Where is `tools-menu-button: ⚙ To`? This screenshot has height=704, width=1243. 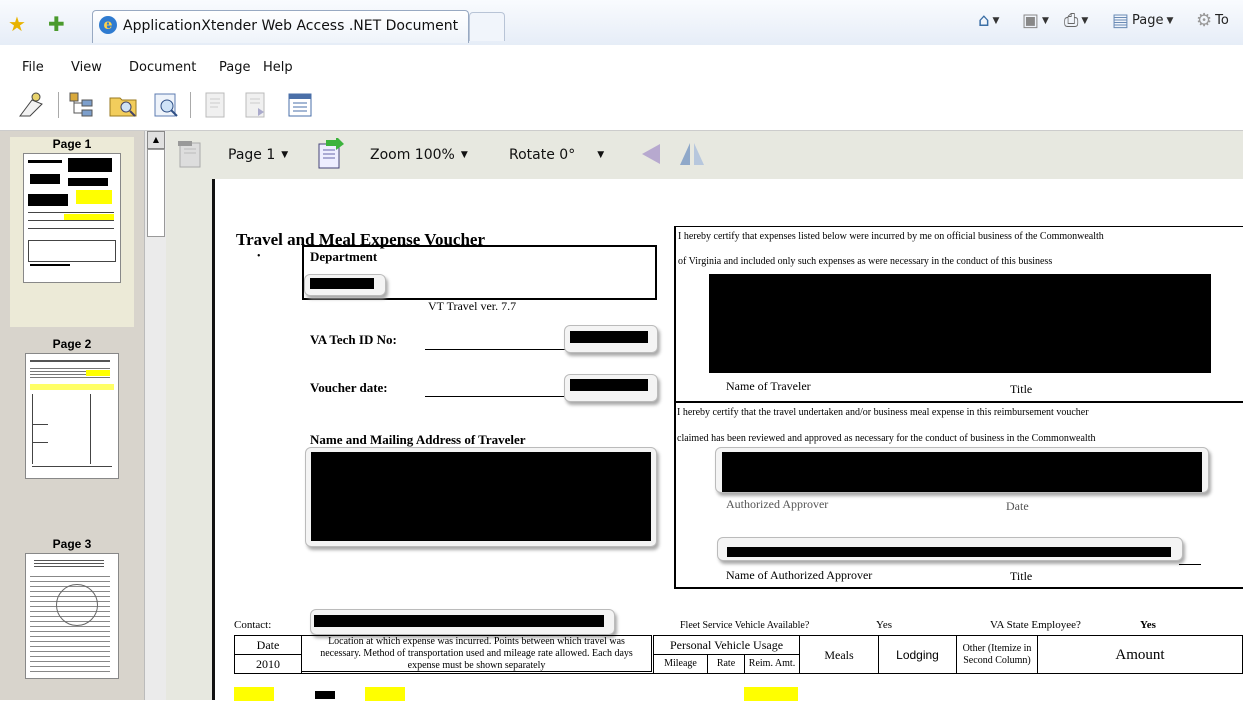
tools-menu-button: ⚙ To is located at coordinates (1212, 20).